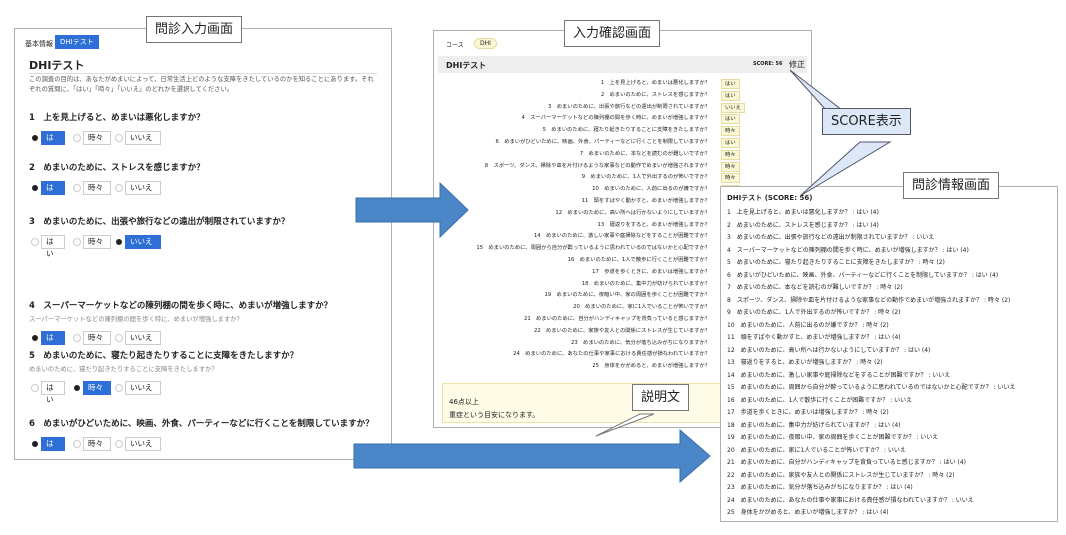 Image resolution: width=1066 pixels, height=535 pixels. Describe the element at coordinates (612, 33) in the screenshot. I see `callout-confirm-screen: 入力確認画面` at that location.